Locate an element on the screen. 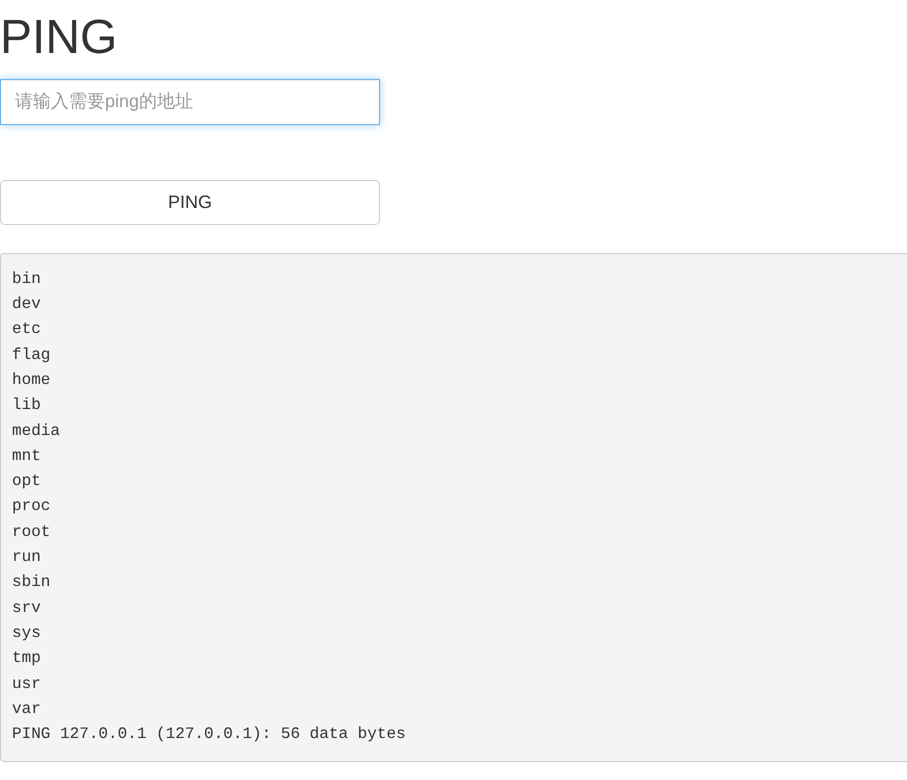  output-line: bin is located at coordinates (26, 279).